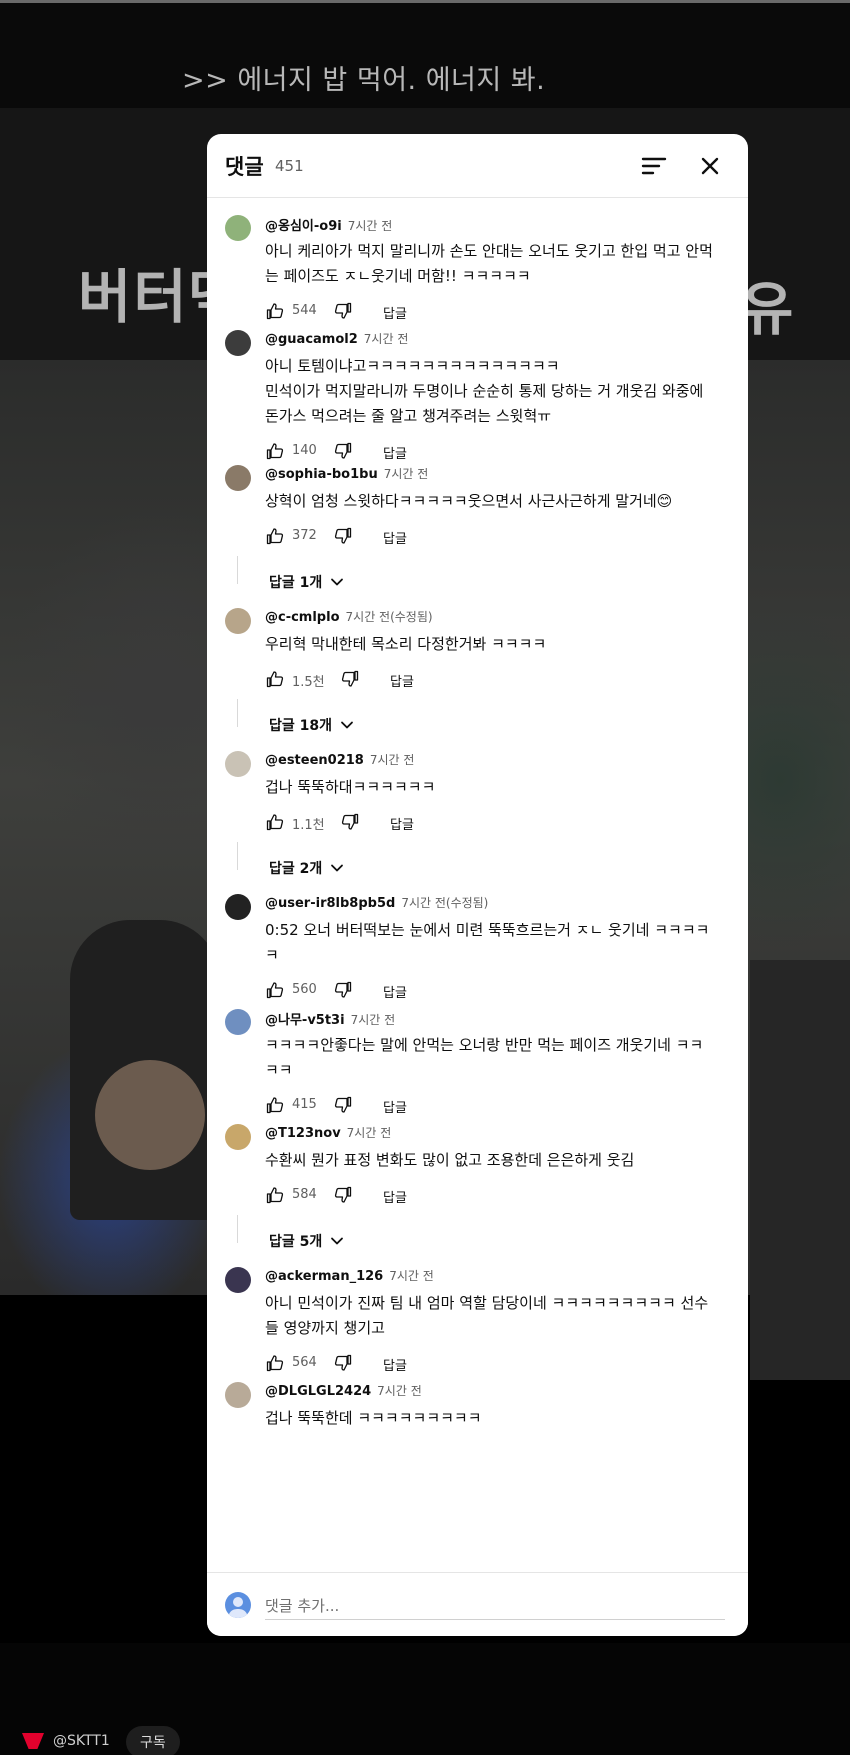  What do you see at coordinates (304, 1362) in the screenshot?
I see `like-count: 564` at bounding box center [304, 1362].